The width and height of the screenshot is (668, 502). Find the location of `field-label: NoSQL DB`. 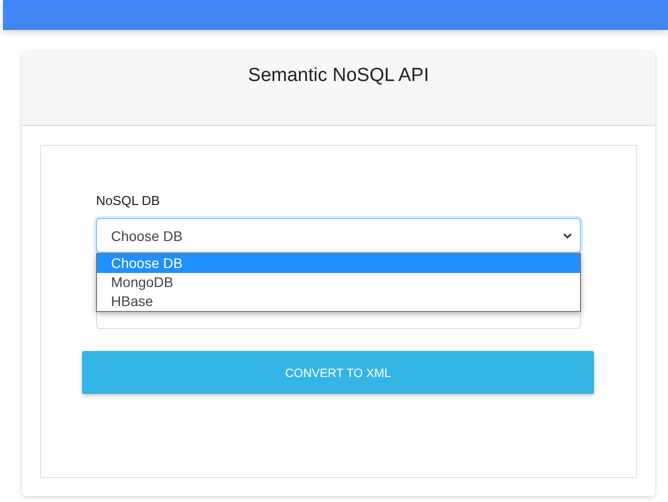

field-label: NoSQL DB is located at coordinates (128, 200).